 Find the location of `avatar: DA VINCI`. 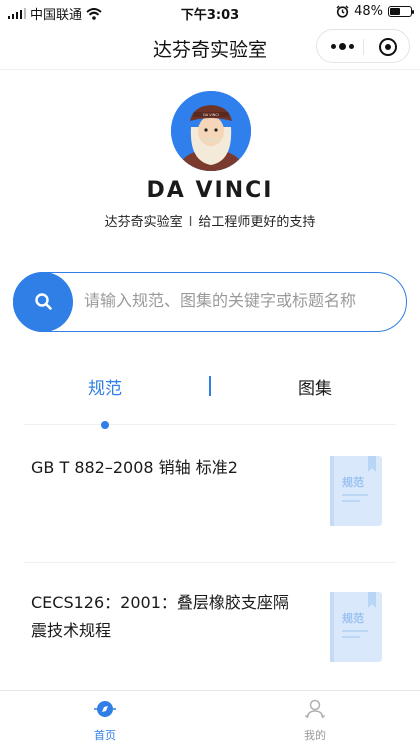

avatar: DA VINCI is located at coordinates (211, 131).